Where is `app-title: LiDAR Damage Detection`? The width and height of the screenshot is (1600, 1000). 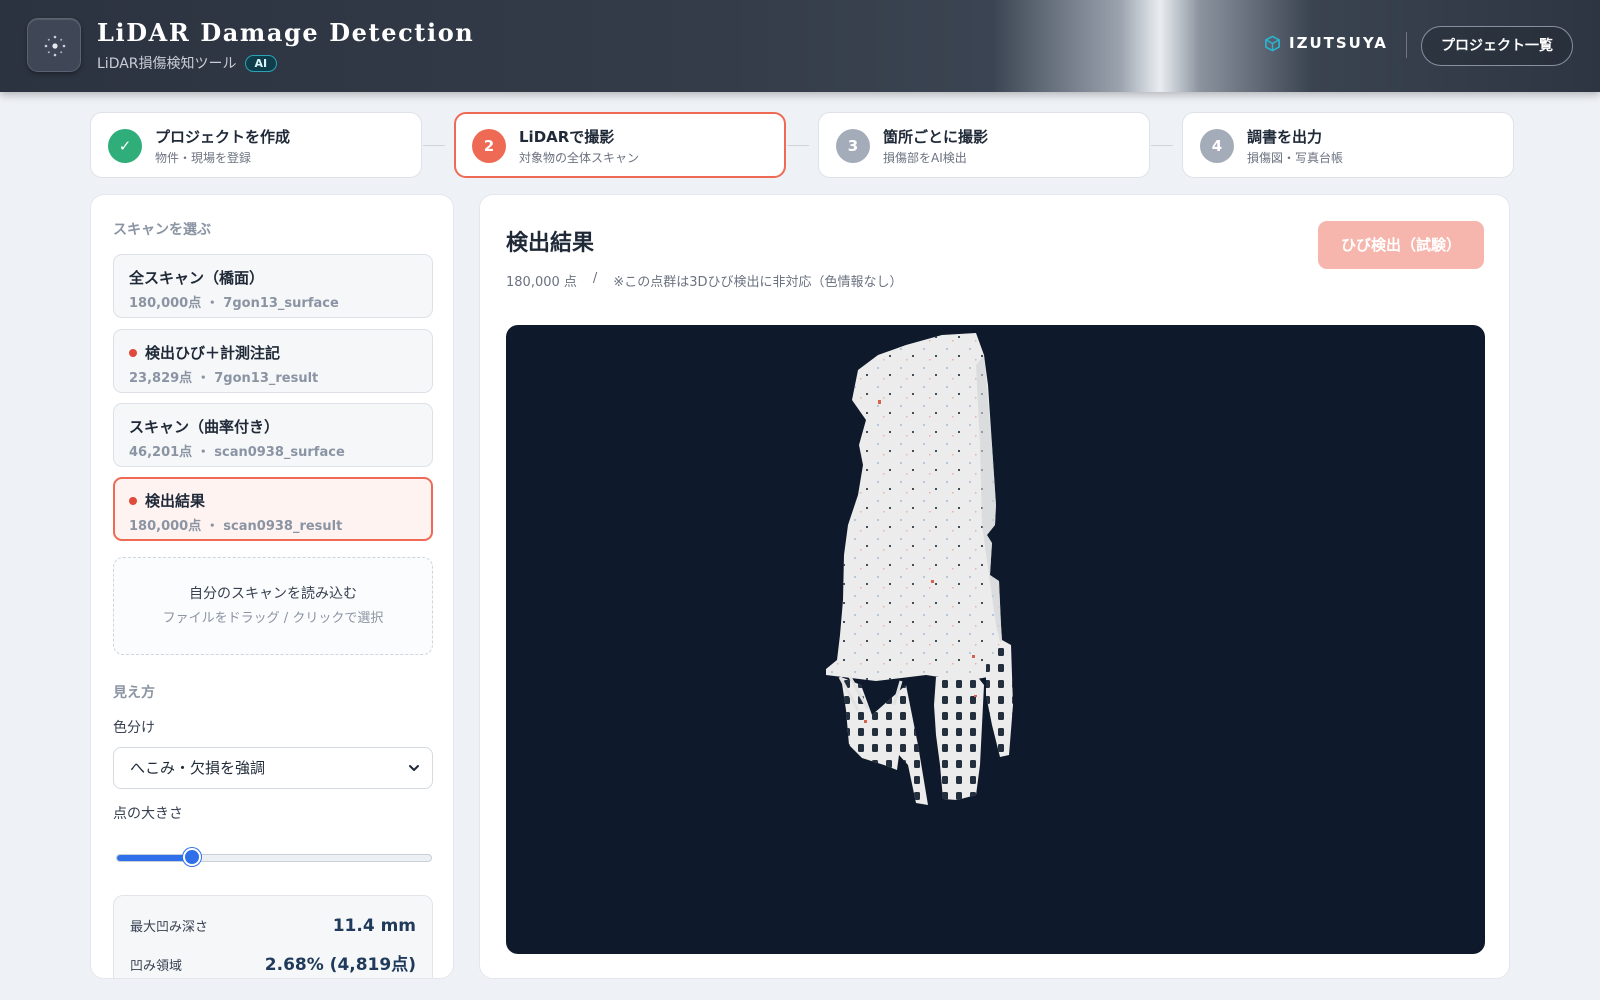
app-title: LiDAR Damage Detection is located at coordinates (286, 32).